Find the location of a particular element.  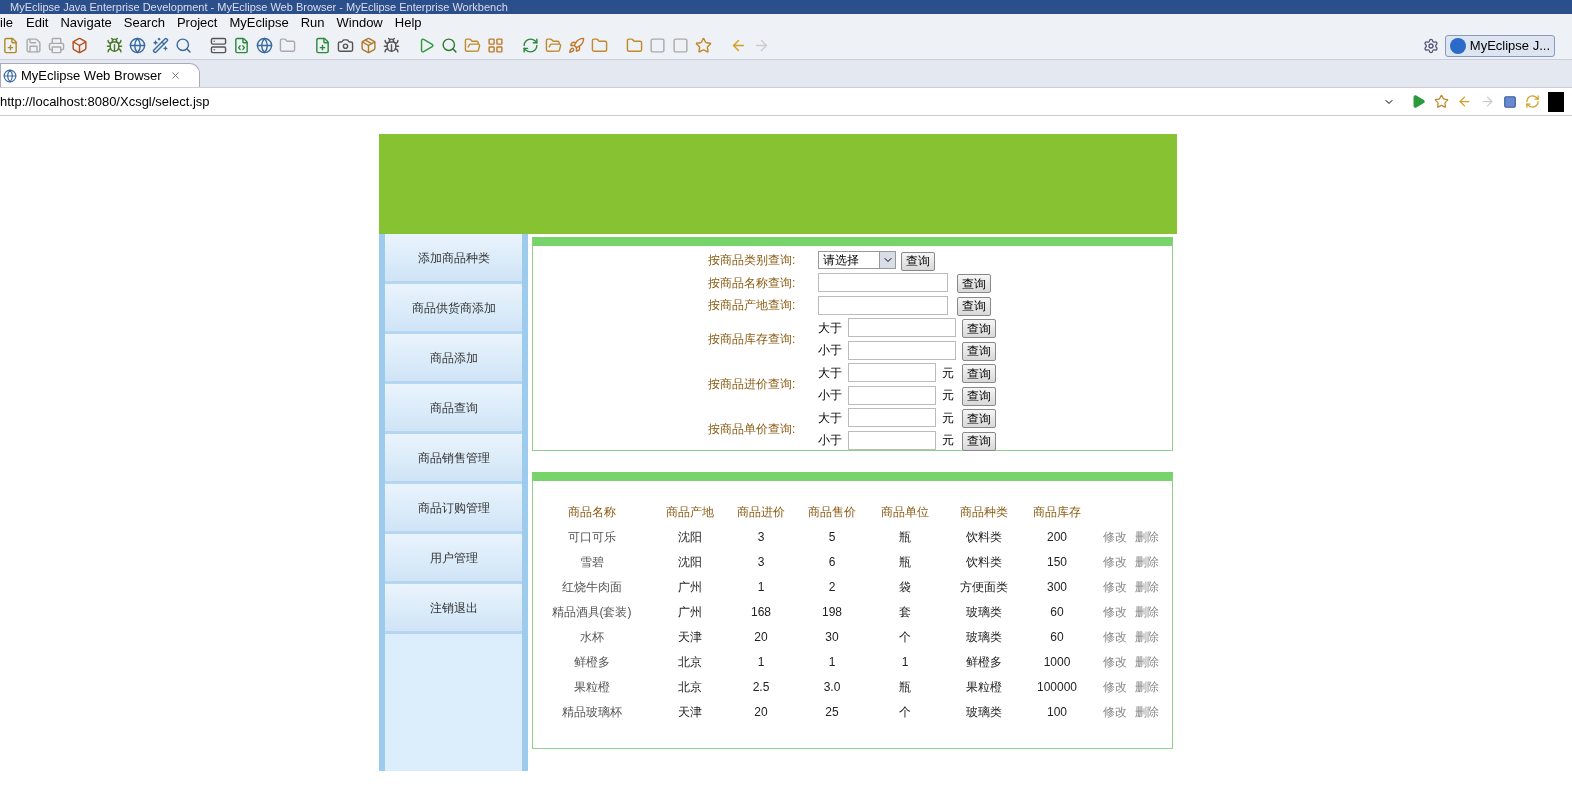

rocket-icon is located at coordinates (576, 45).